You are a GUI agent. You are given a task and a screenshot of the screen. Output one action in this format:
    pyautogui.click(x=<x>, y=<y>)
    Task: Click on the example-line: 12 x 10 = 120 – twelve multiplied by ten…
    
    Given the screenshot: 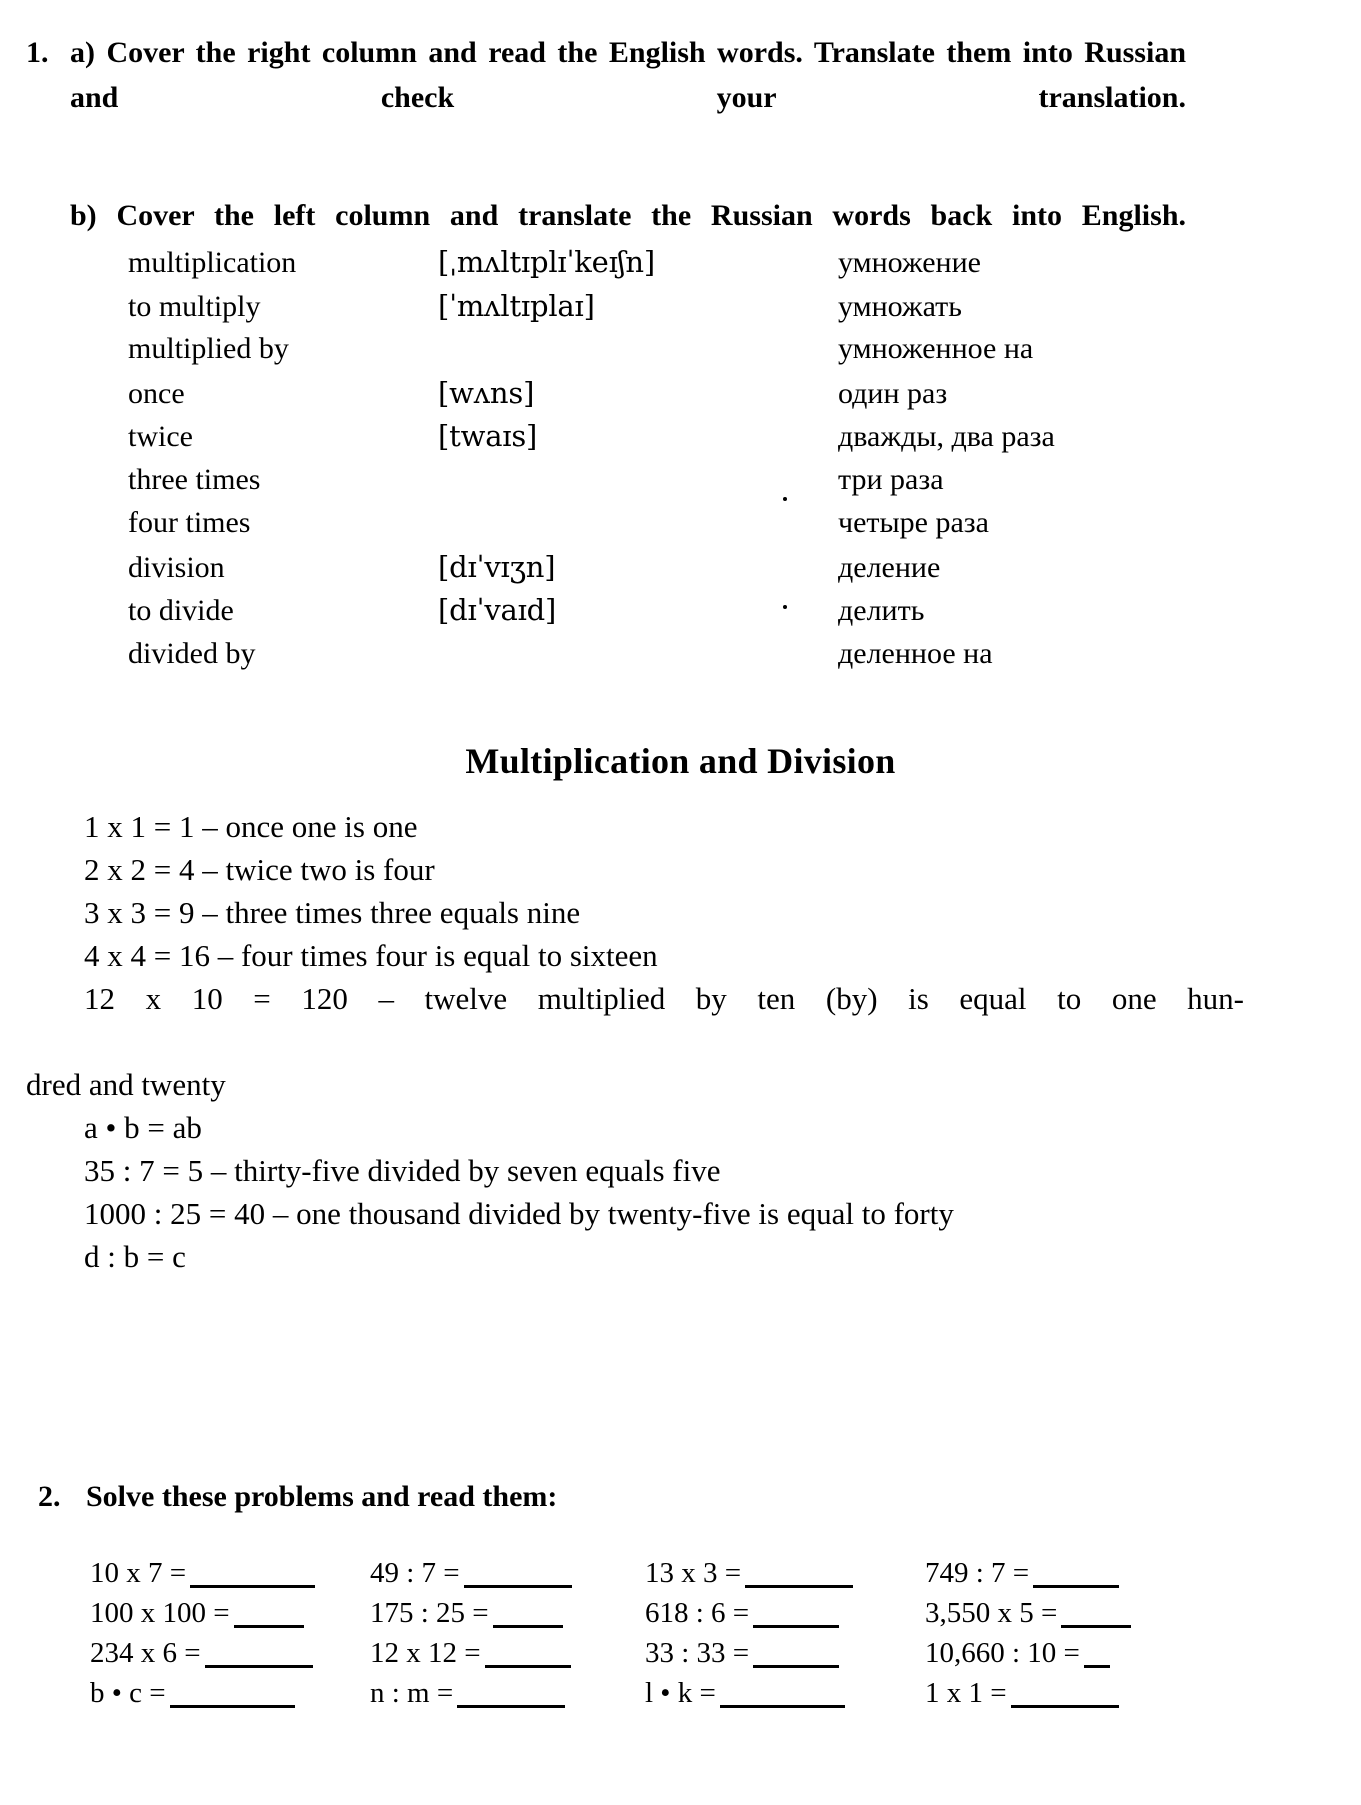 What is the action you would take?
    pyautogui.click(x=664, y=998)
    